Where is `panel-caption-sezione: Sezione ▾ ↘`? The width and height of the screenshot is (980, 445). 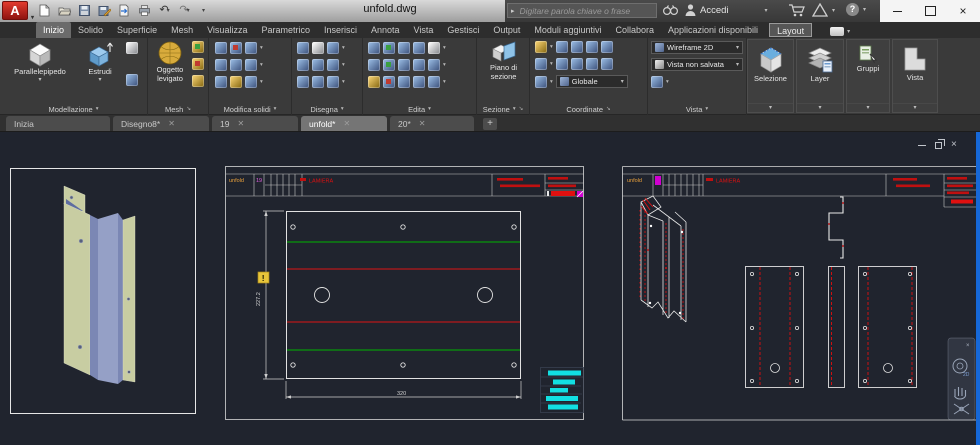 panel-caption-sezione: Sezione ▾ ↘ is located at coordinates (503, 109).